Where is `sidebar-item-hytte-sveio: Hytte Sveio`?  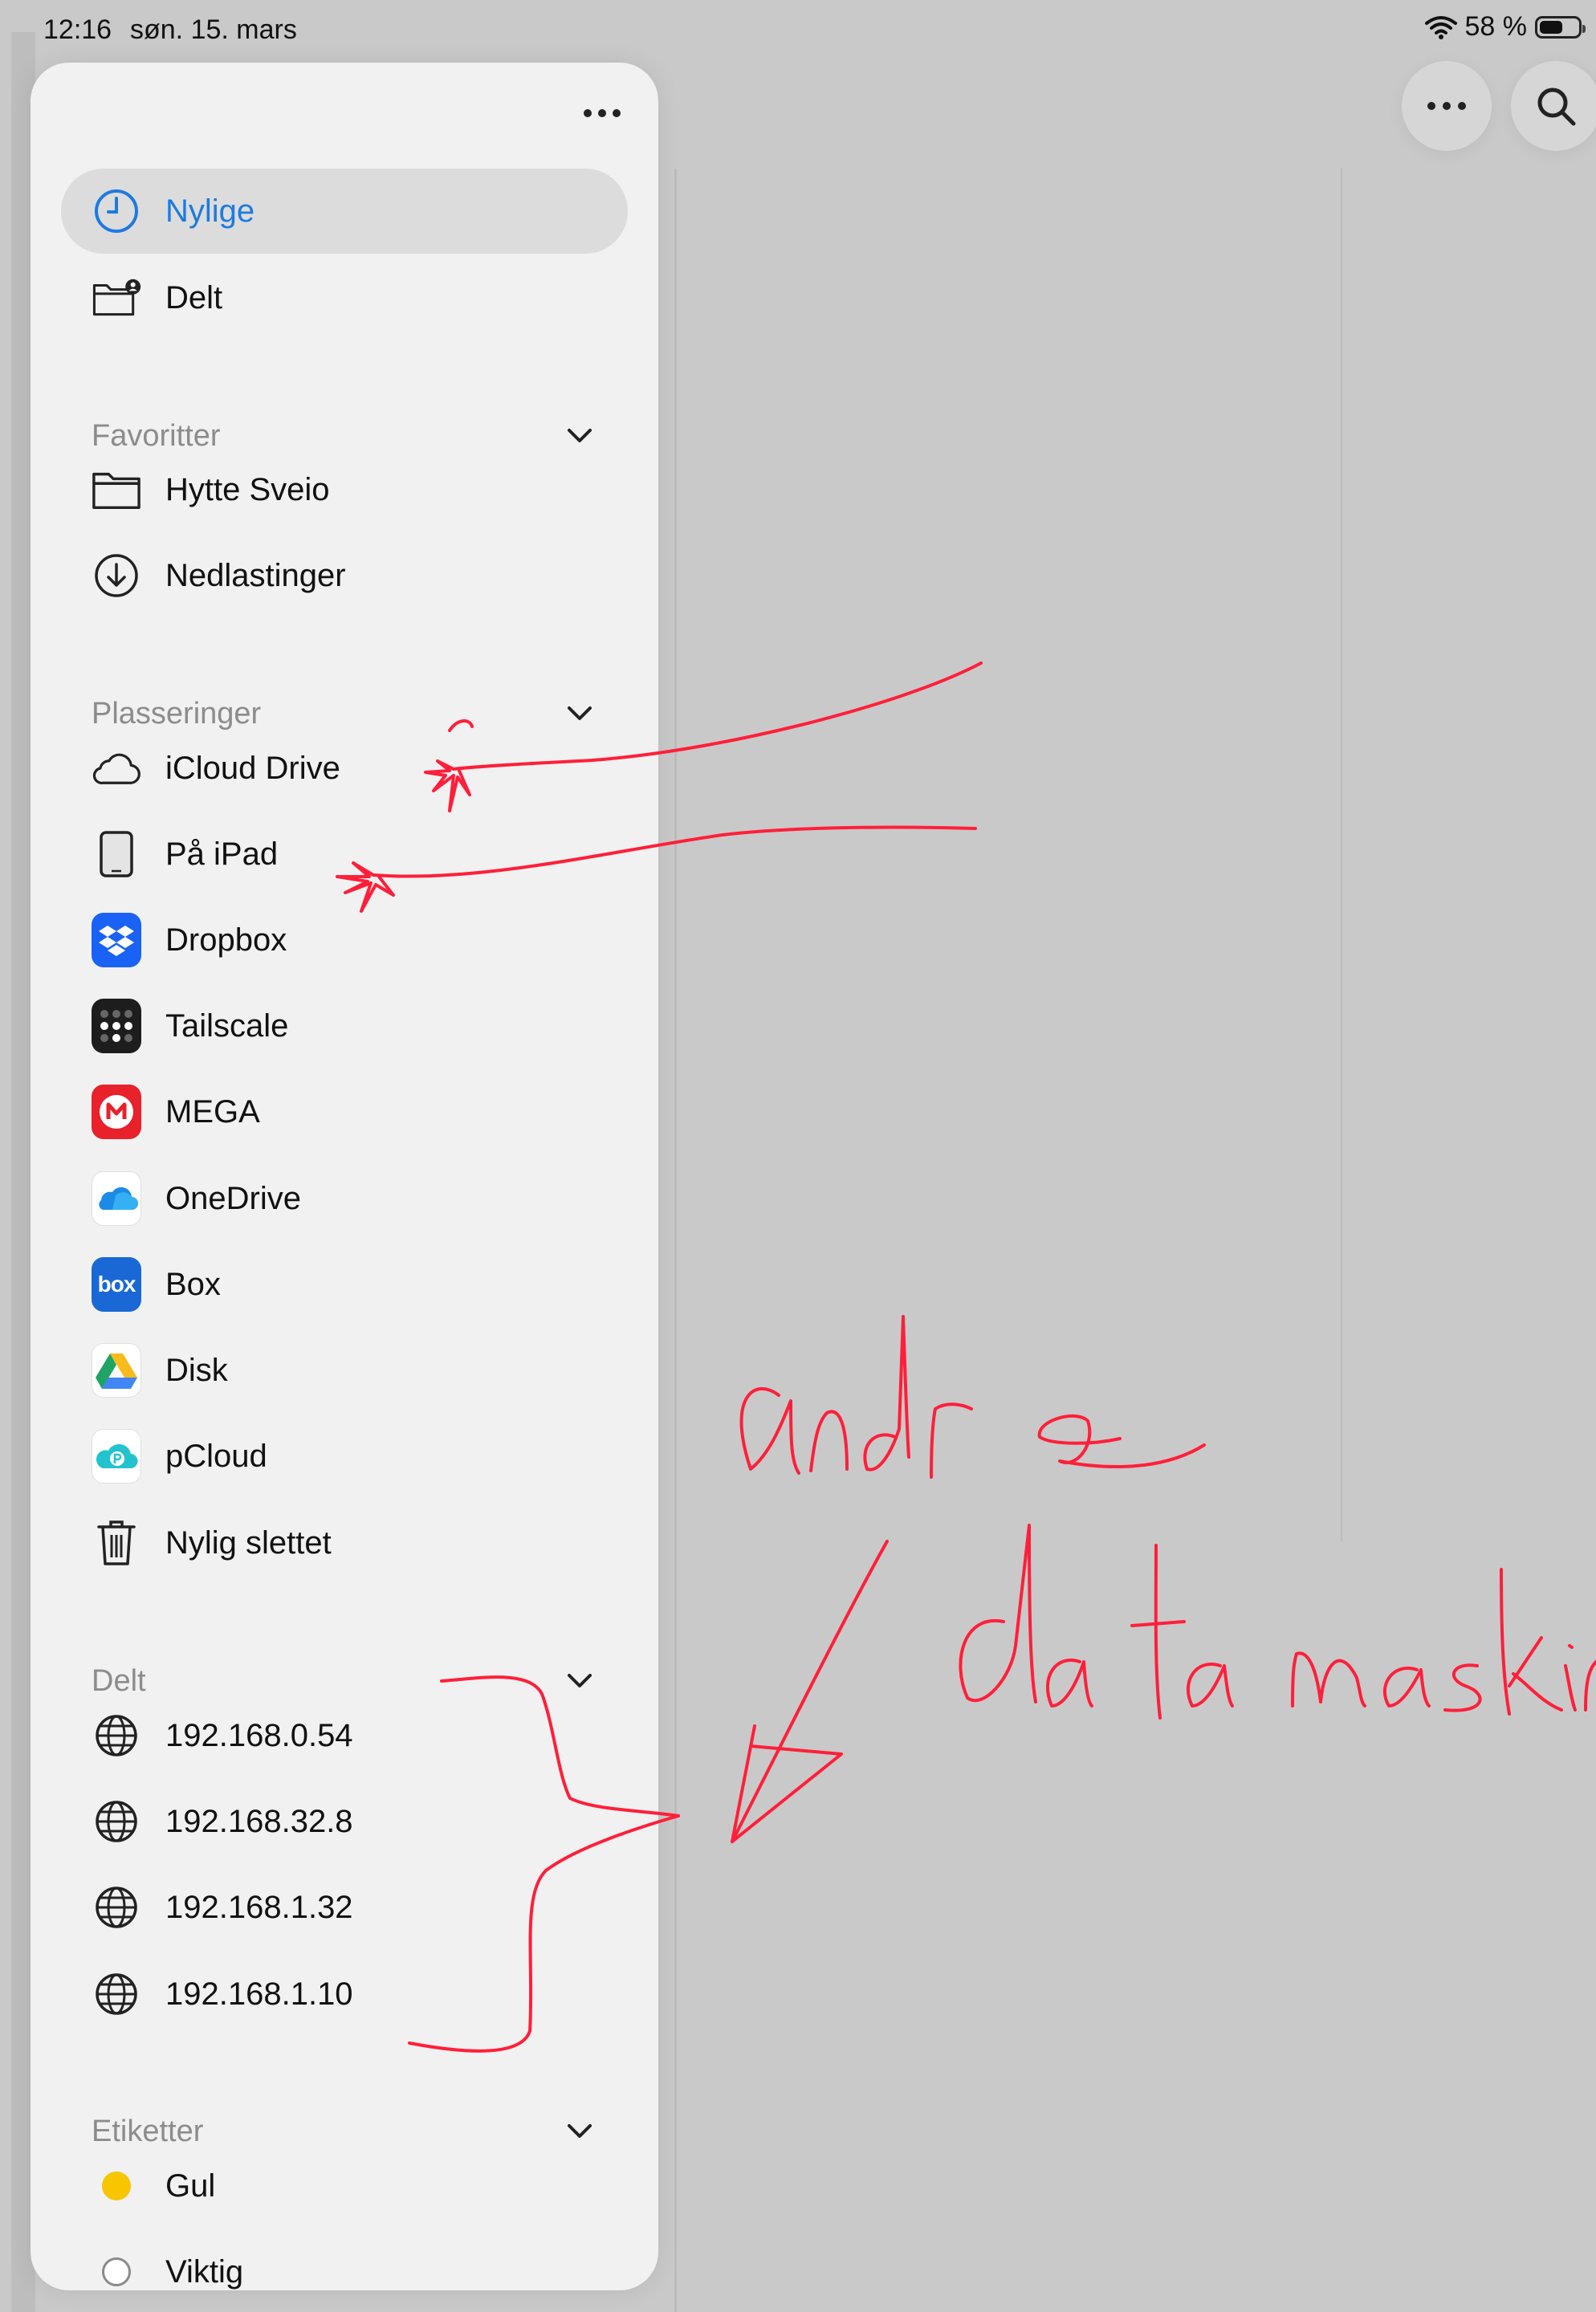
sidebar-item-hytte-sveio: Hytte Sveio is located at coordinates (345, 489).